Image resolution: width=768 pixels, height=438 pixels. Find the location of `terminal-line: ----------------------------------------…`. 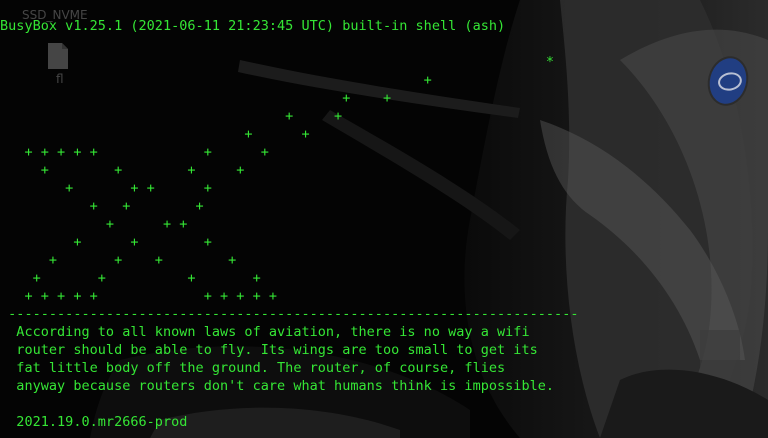

terminal-line: ----------------------------------------… is located at coordinates (289, 314).